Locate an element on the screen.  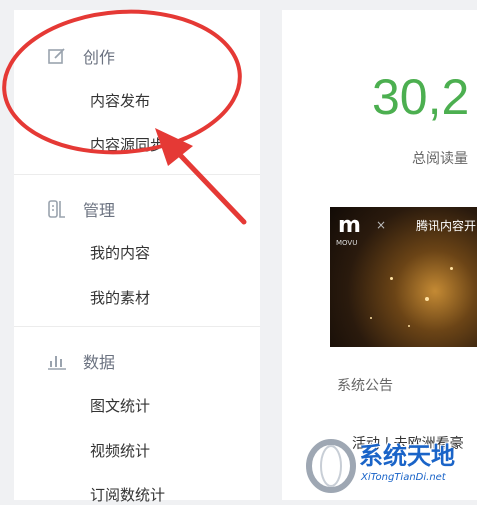
brand-name: MOVU is located at coordinates (347, 243).